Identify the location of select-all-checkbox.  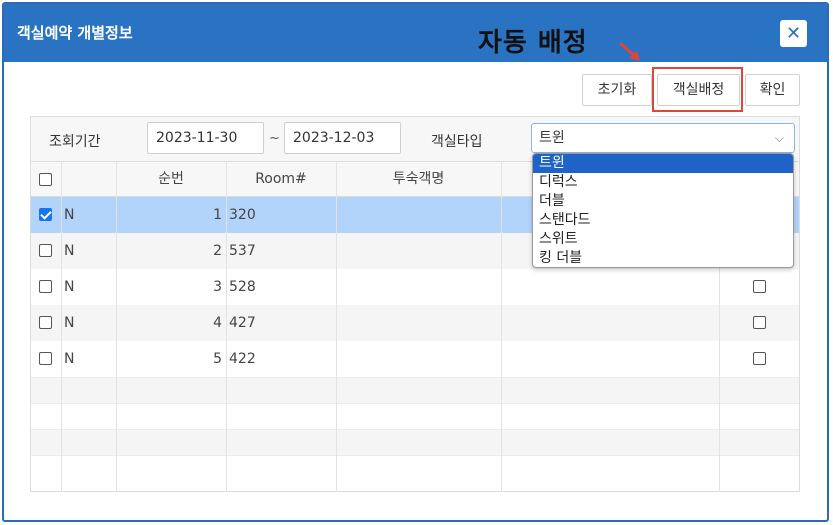
(45, 179).